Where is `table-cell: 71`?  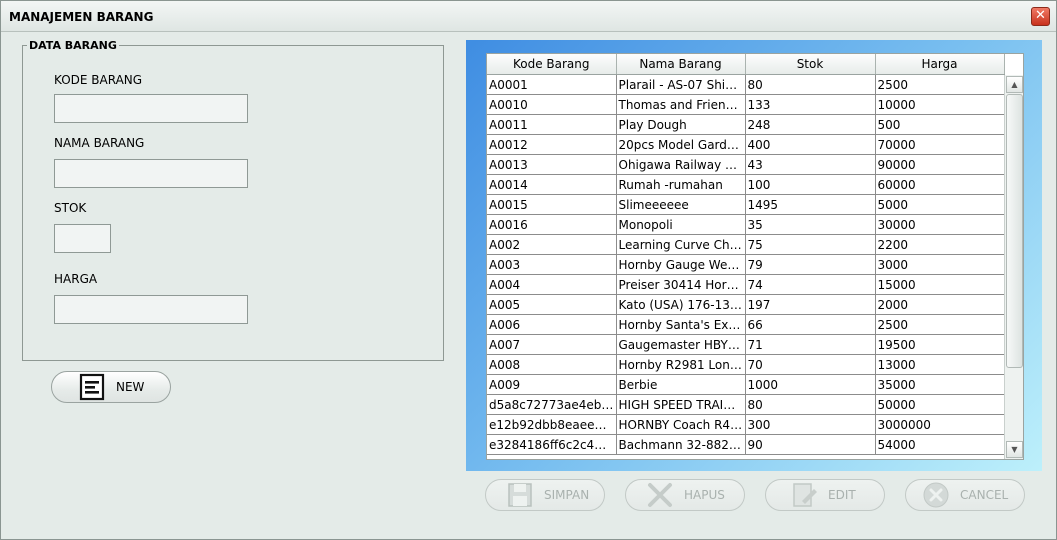 table-cell: 71 is located at coordinates (810, 344).